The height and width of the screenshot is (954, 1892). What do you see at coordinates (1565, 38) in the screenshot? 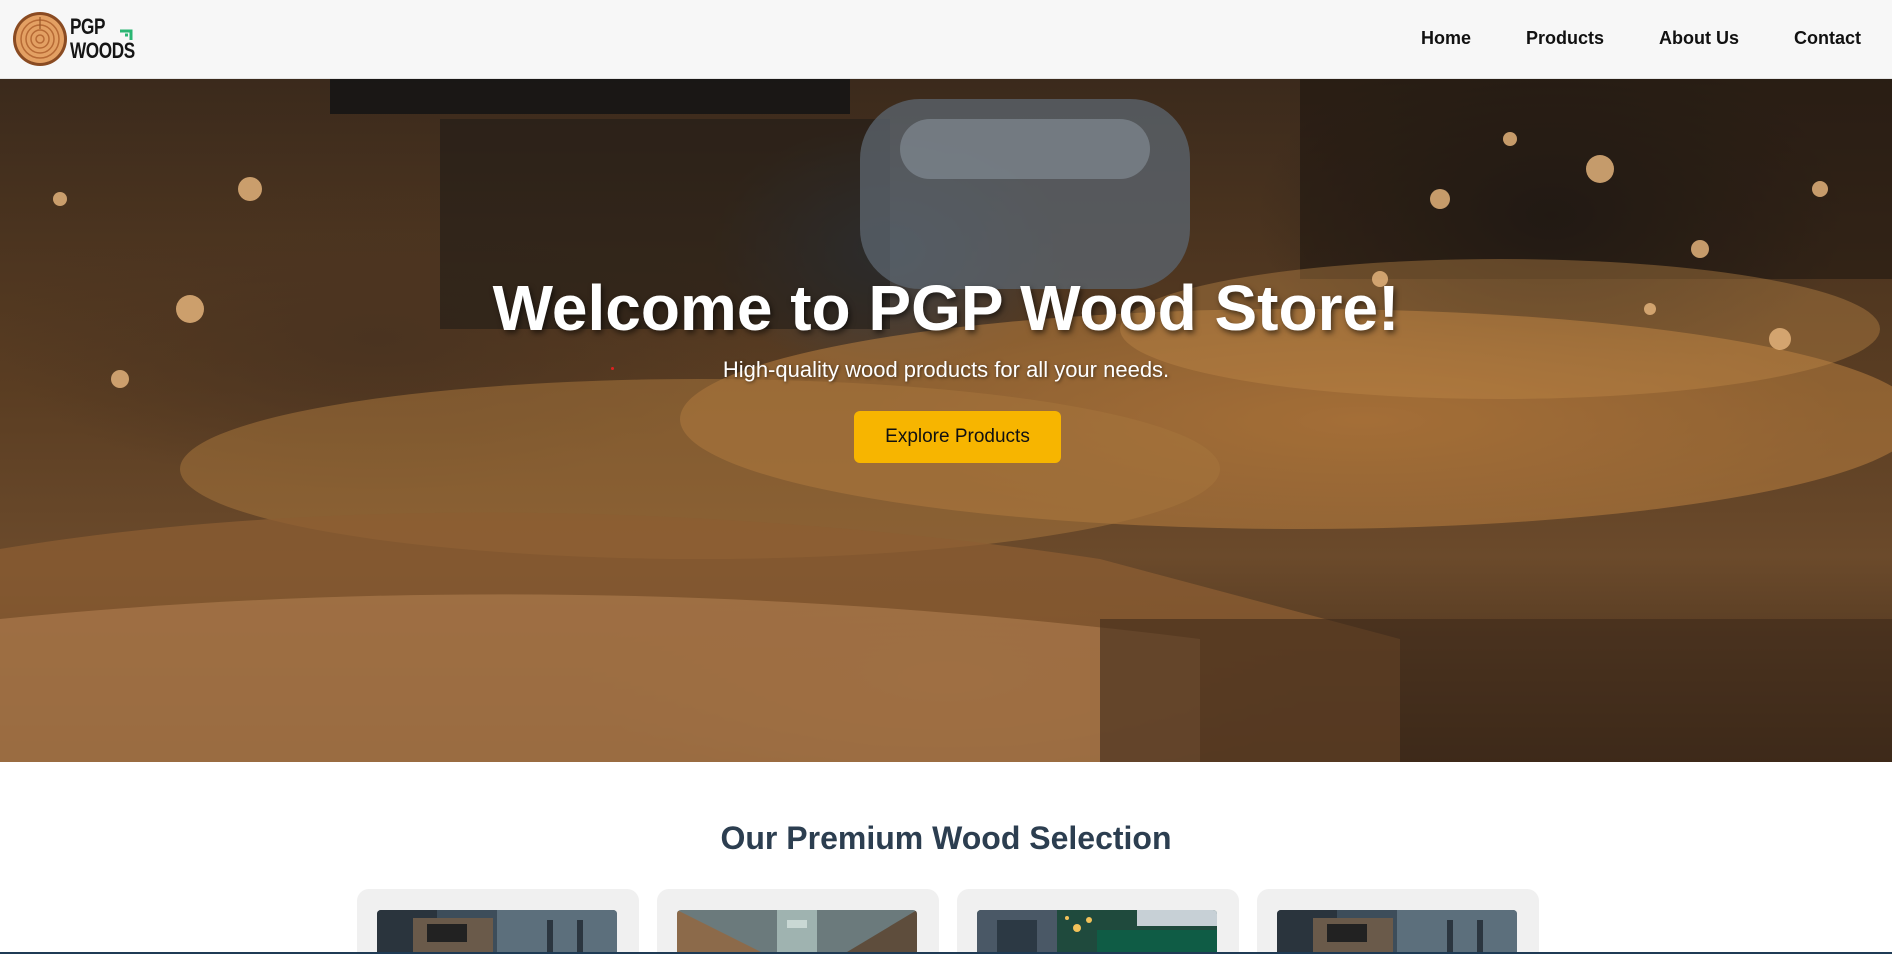
I see `nav-products-link: Products` at bounding box center [1565, 38].